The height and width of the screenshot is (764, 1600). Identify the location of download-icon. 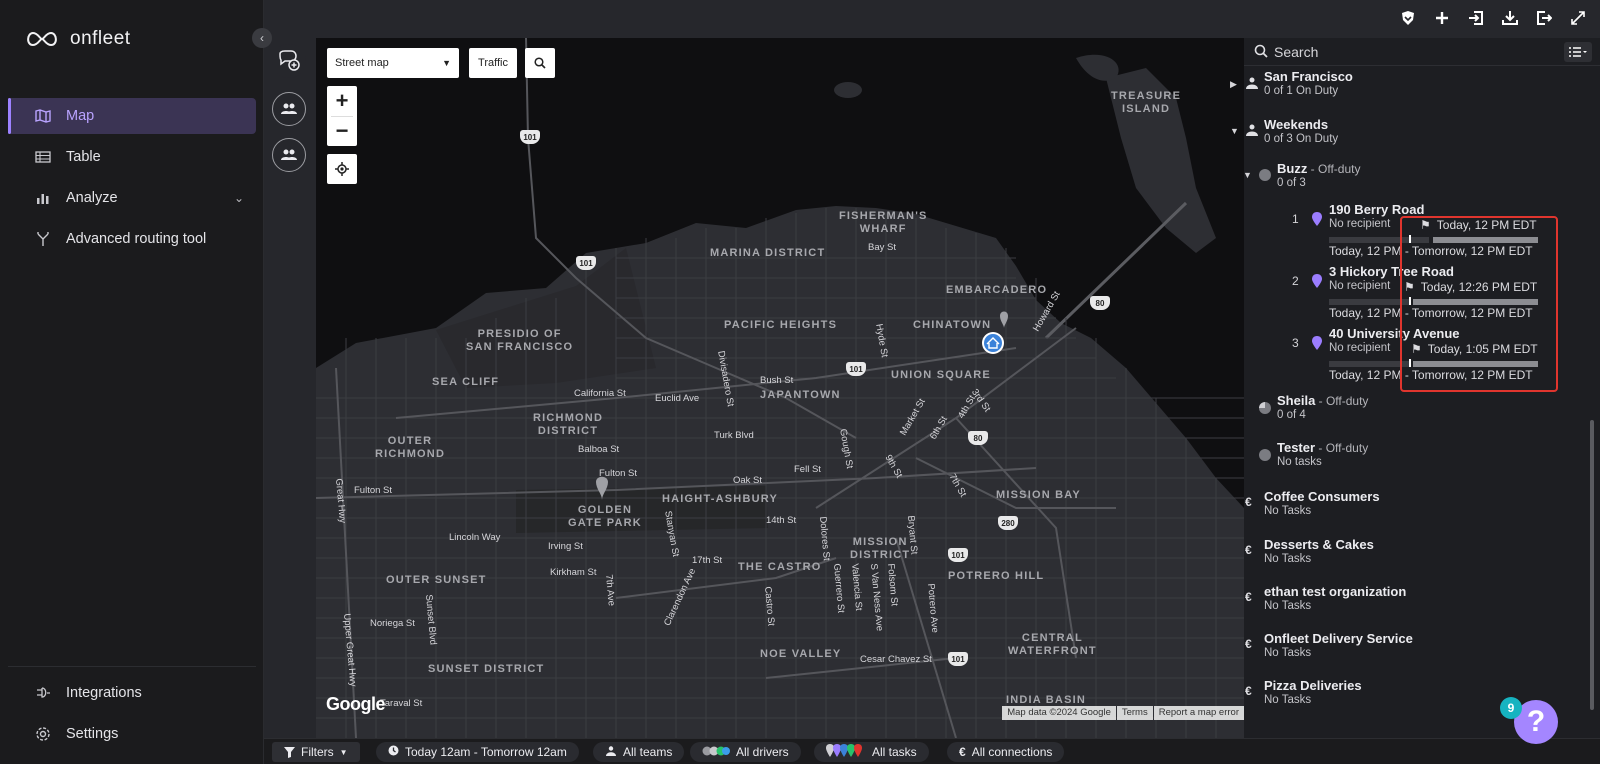
(1510, 18).